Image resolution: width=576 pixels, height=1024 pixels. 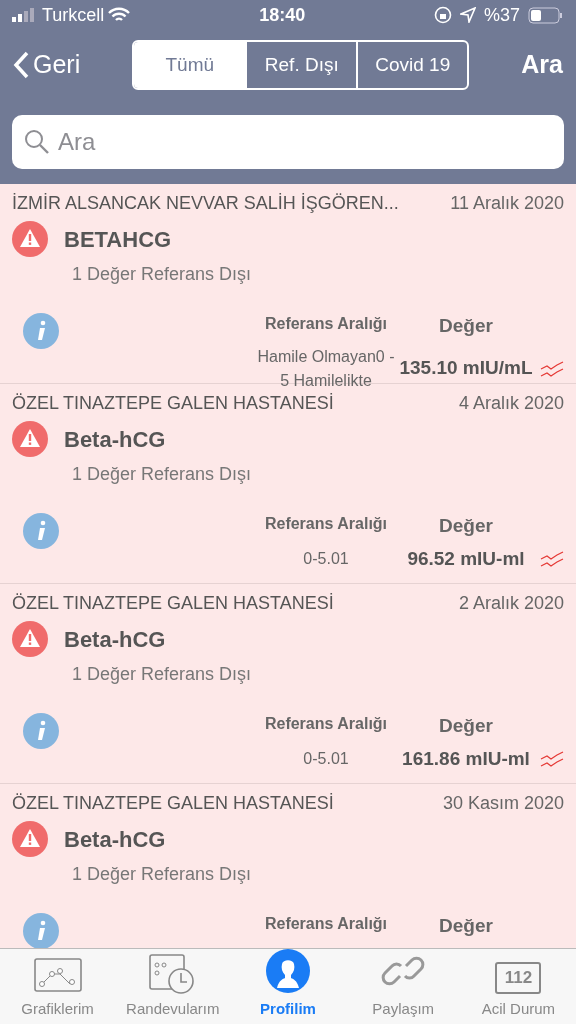 I want to click on segment-tab: Covid 19, so click(x=412, y=65).